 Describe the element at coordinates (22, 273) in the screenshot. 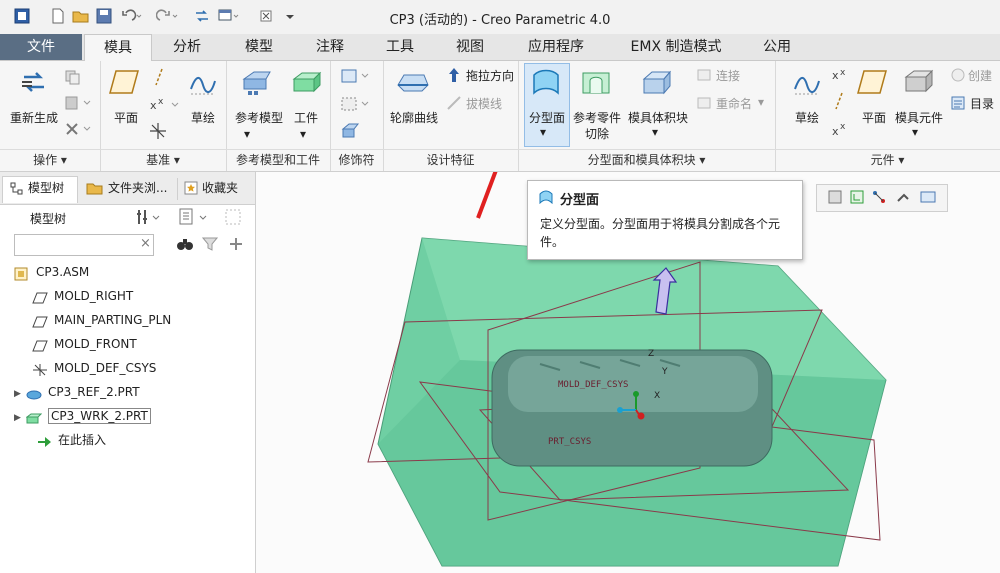

I see `assembly-icon` at that location.